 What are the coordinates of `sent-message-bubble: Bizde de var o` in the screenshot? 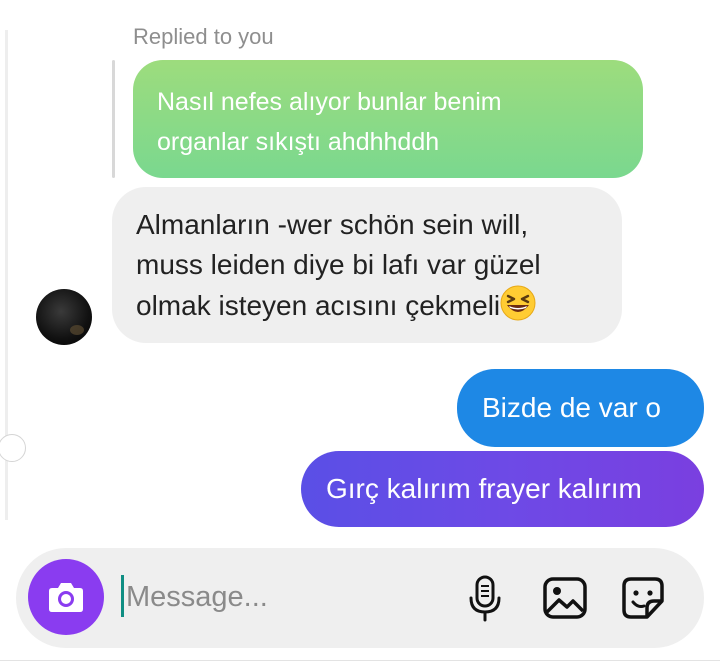 It's located at (580, 408).